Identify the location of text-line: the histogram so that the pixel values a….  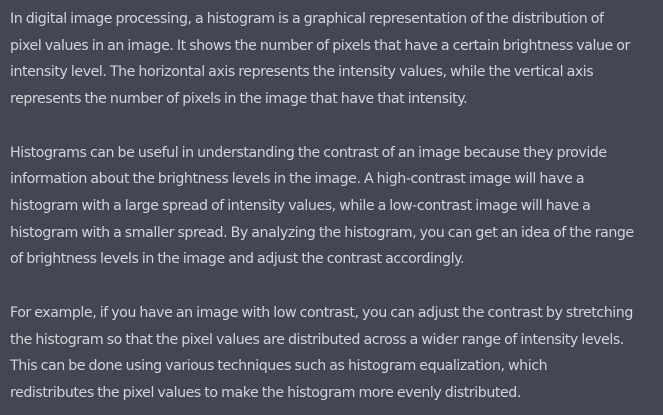
(317, 339).